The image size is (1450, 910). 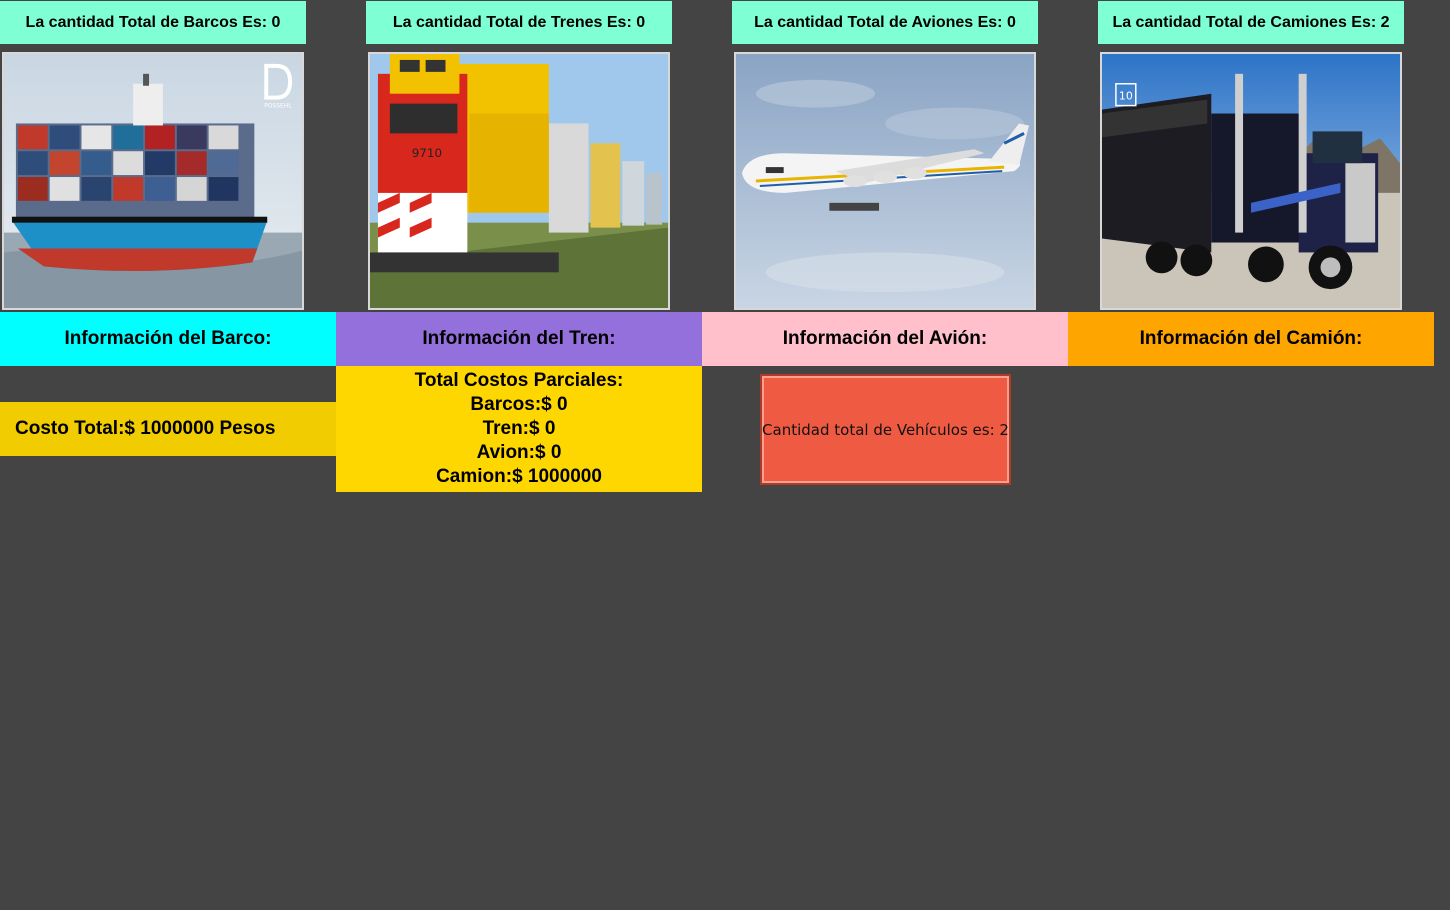 What do you see at coordinates (519, 404) in the screenshot?
I see `partial-cost-barcos: Barcos:$ 0` at bounding box center [519, 404].